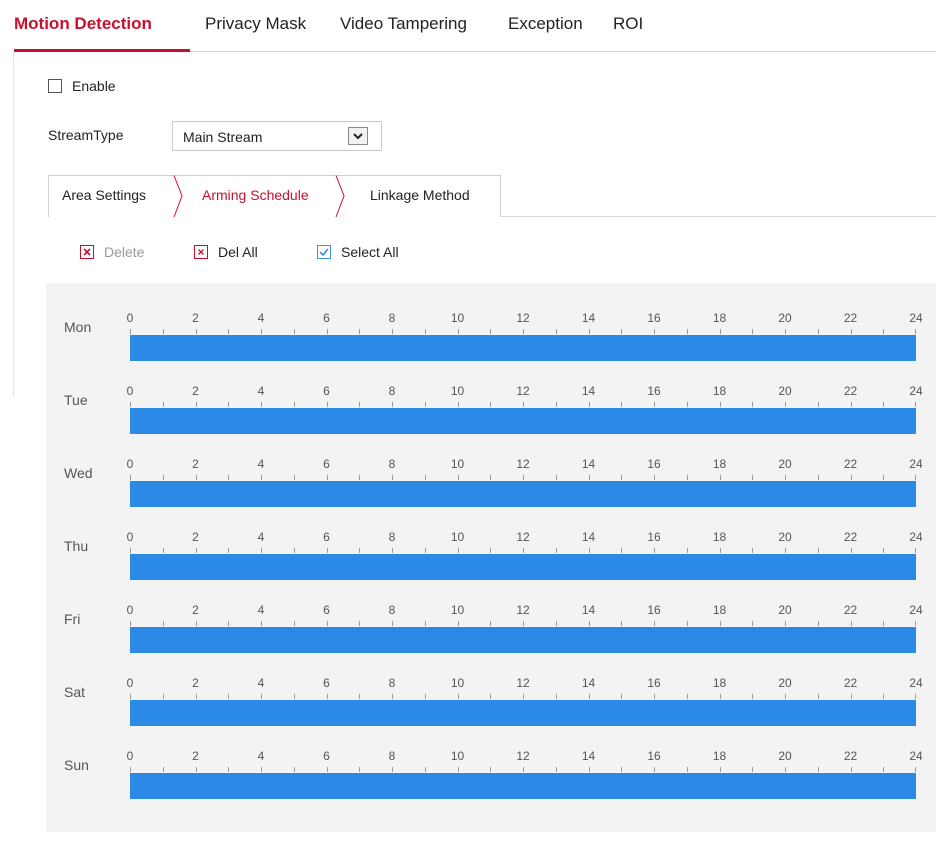 This screenshot has width=936, height=841. Describe the element at coordinates (83, 24) in the screenshot. I see `tab-motion-detection: Motion Detection` at that location.